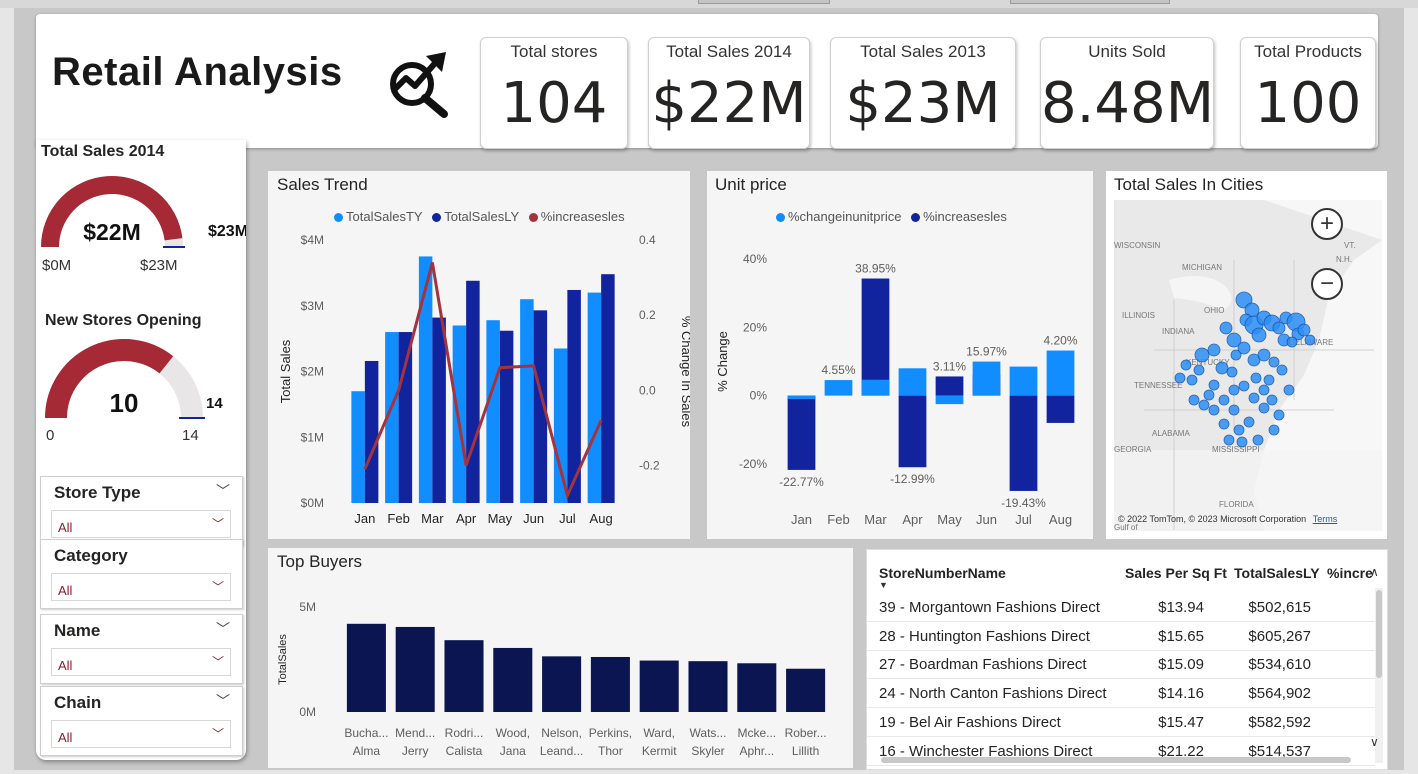  Describe the element at coordinates (1116, 760) in the screenshot. I see `horizontal-scrollbar` at that location.